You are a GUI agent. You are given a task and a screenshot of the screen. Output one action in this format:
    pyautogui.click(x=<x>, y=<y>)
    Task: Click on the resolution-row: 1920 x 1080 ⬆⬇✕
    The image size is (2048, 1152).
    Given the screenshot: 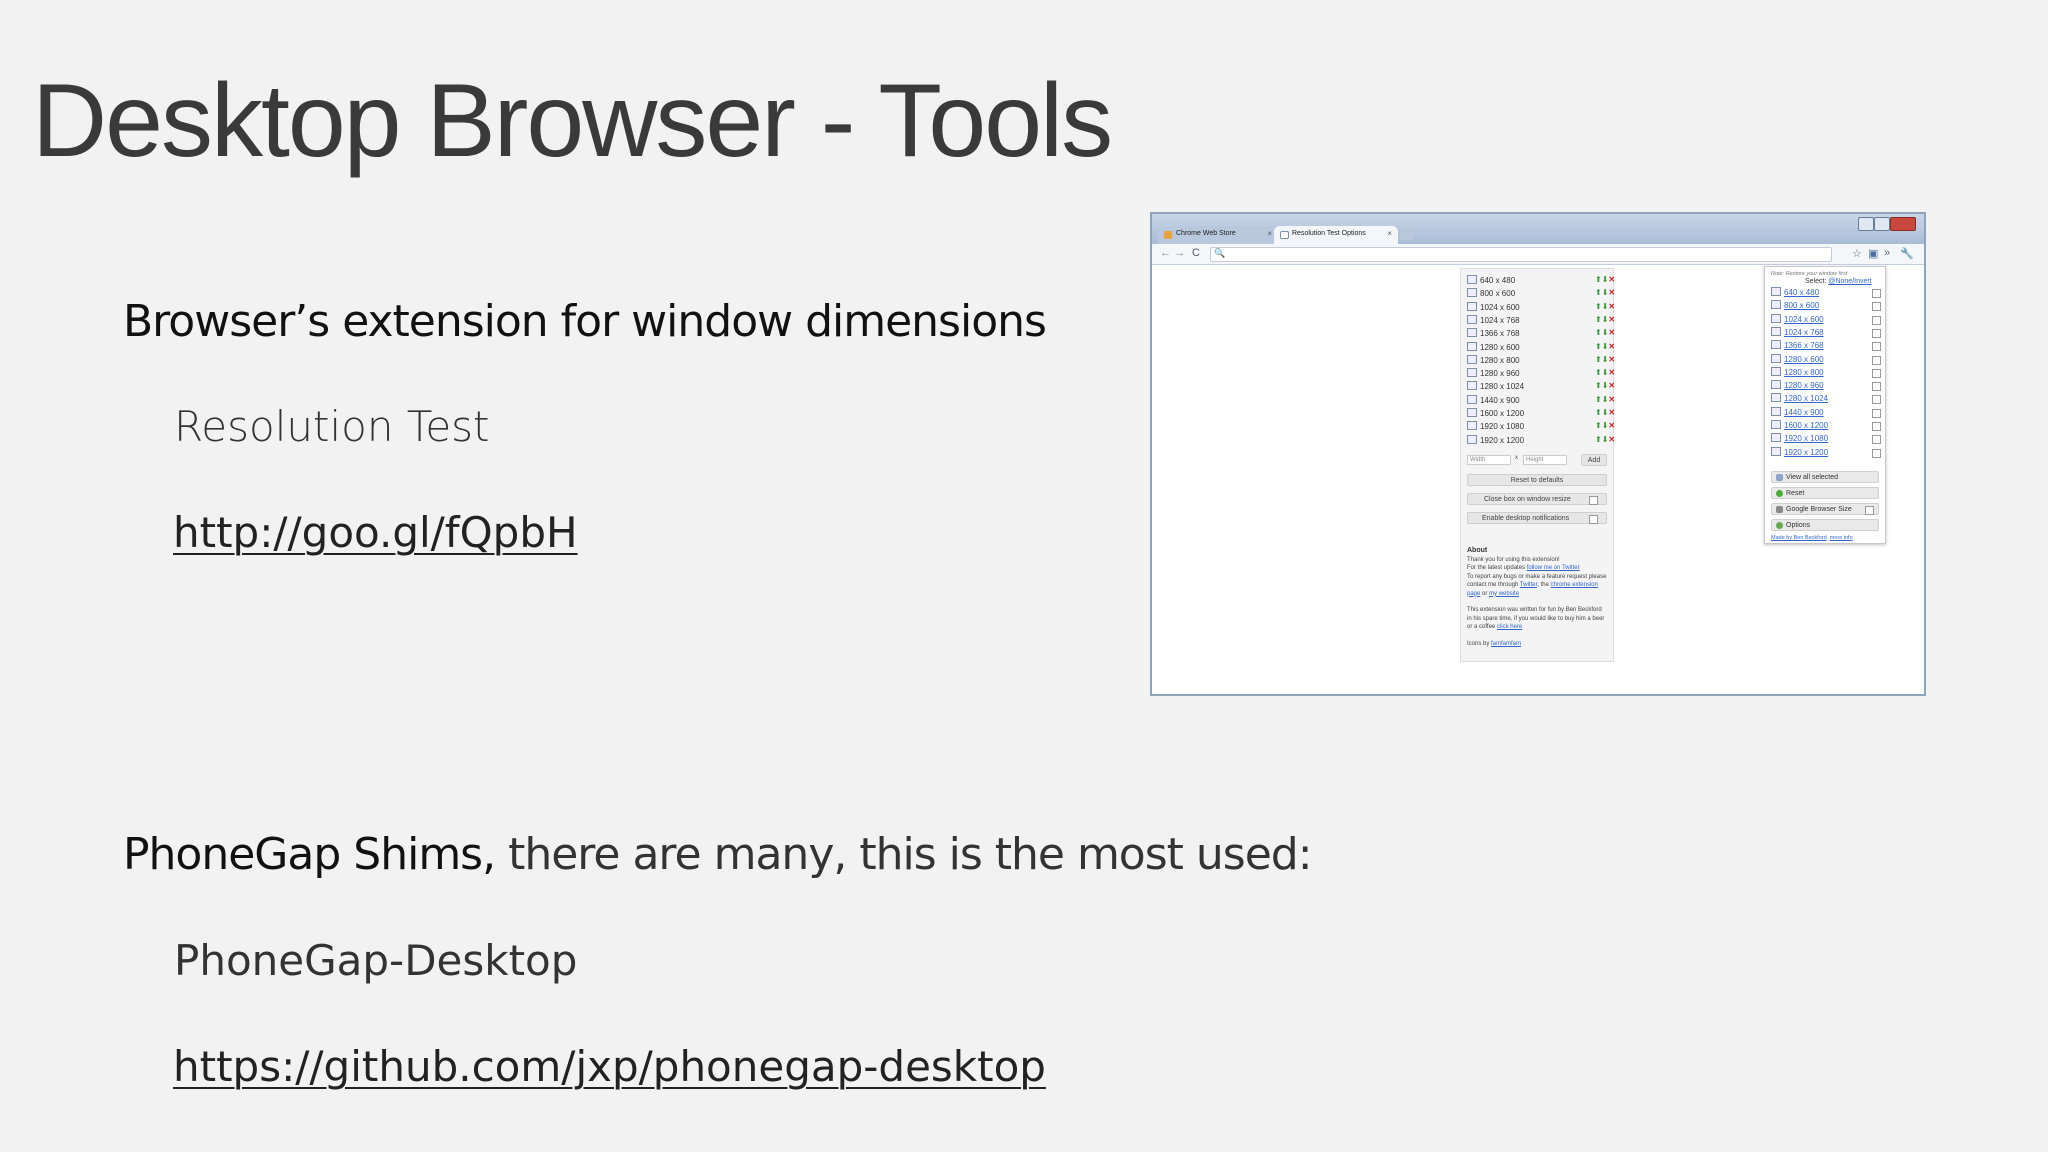 What is the action you would take?
    pyautogui.click(x=1541, y=427)
    